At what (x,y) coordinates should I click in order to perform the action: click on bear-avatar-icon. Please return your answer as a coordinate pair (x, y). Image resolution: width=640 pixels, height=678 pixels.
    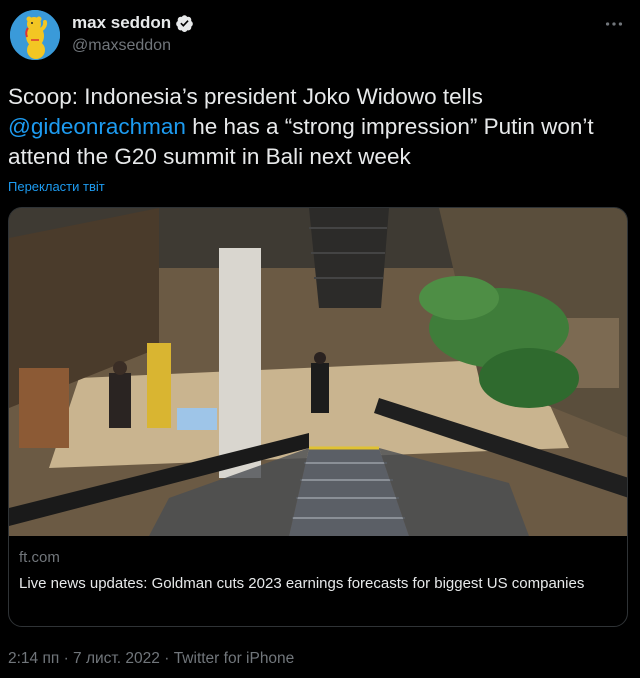
    Looking at the image, I should click on (35, 35).